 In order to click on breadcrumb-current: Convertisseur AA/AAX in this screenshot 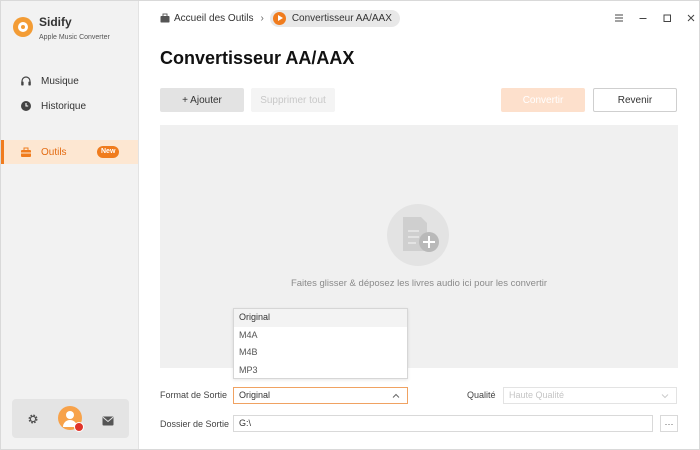, I will do `click(334, 18)`.